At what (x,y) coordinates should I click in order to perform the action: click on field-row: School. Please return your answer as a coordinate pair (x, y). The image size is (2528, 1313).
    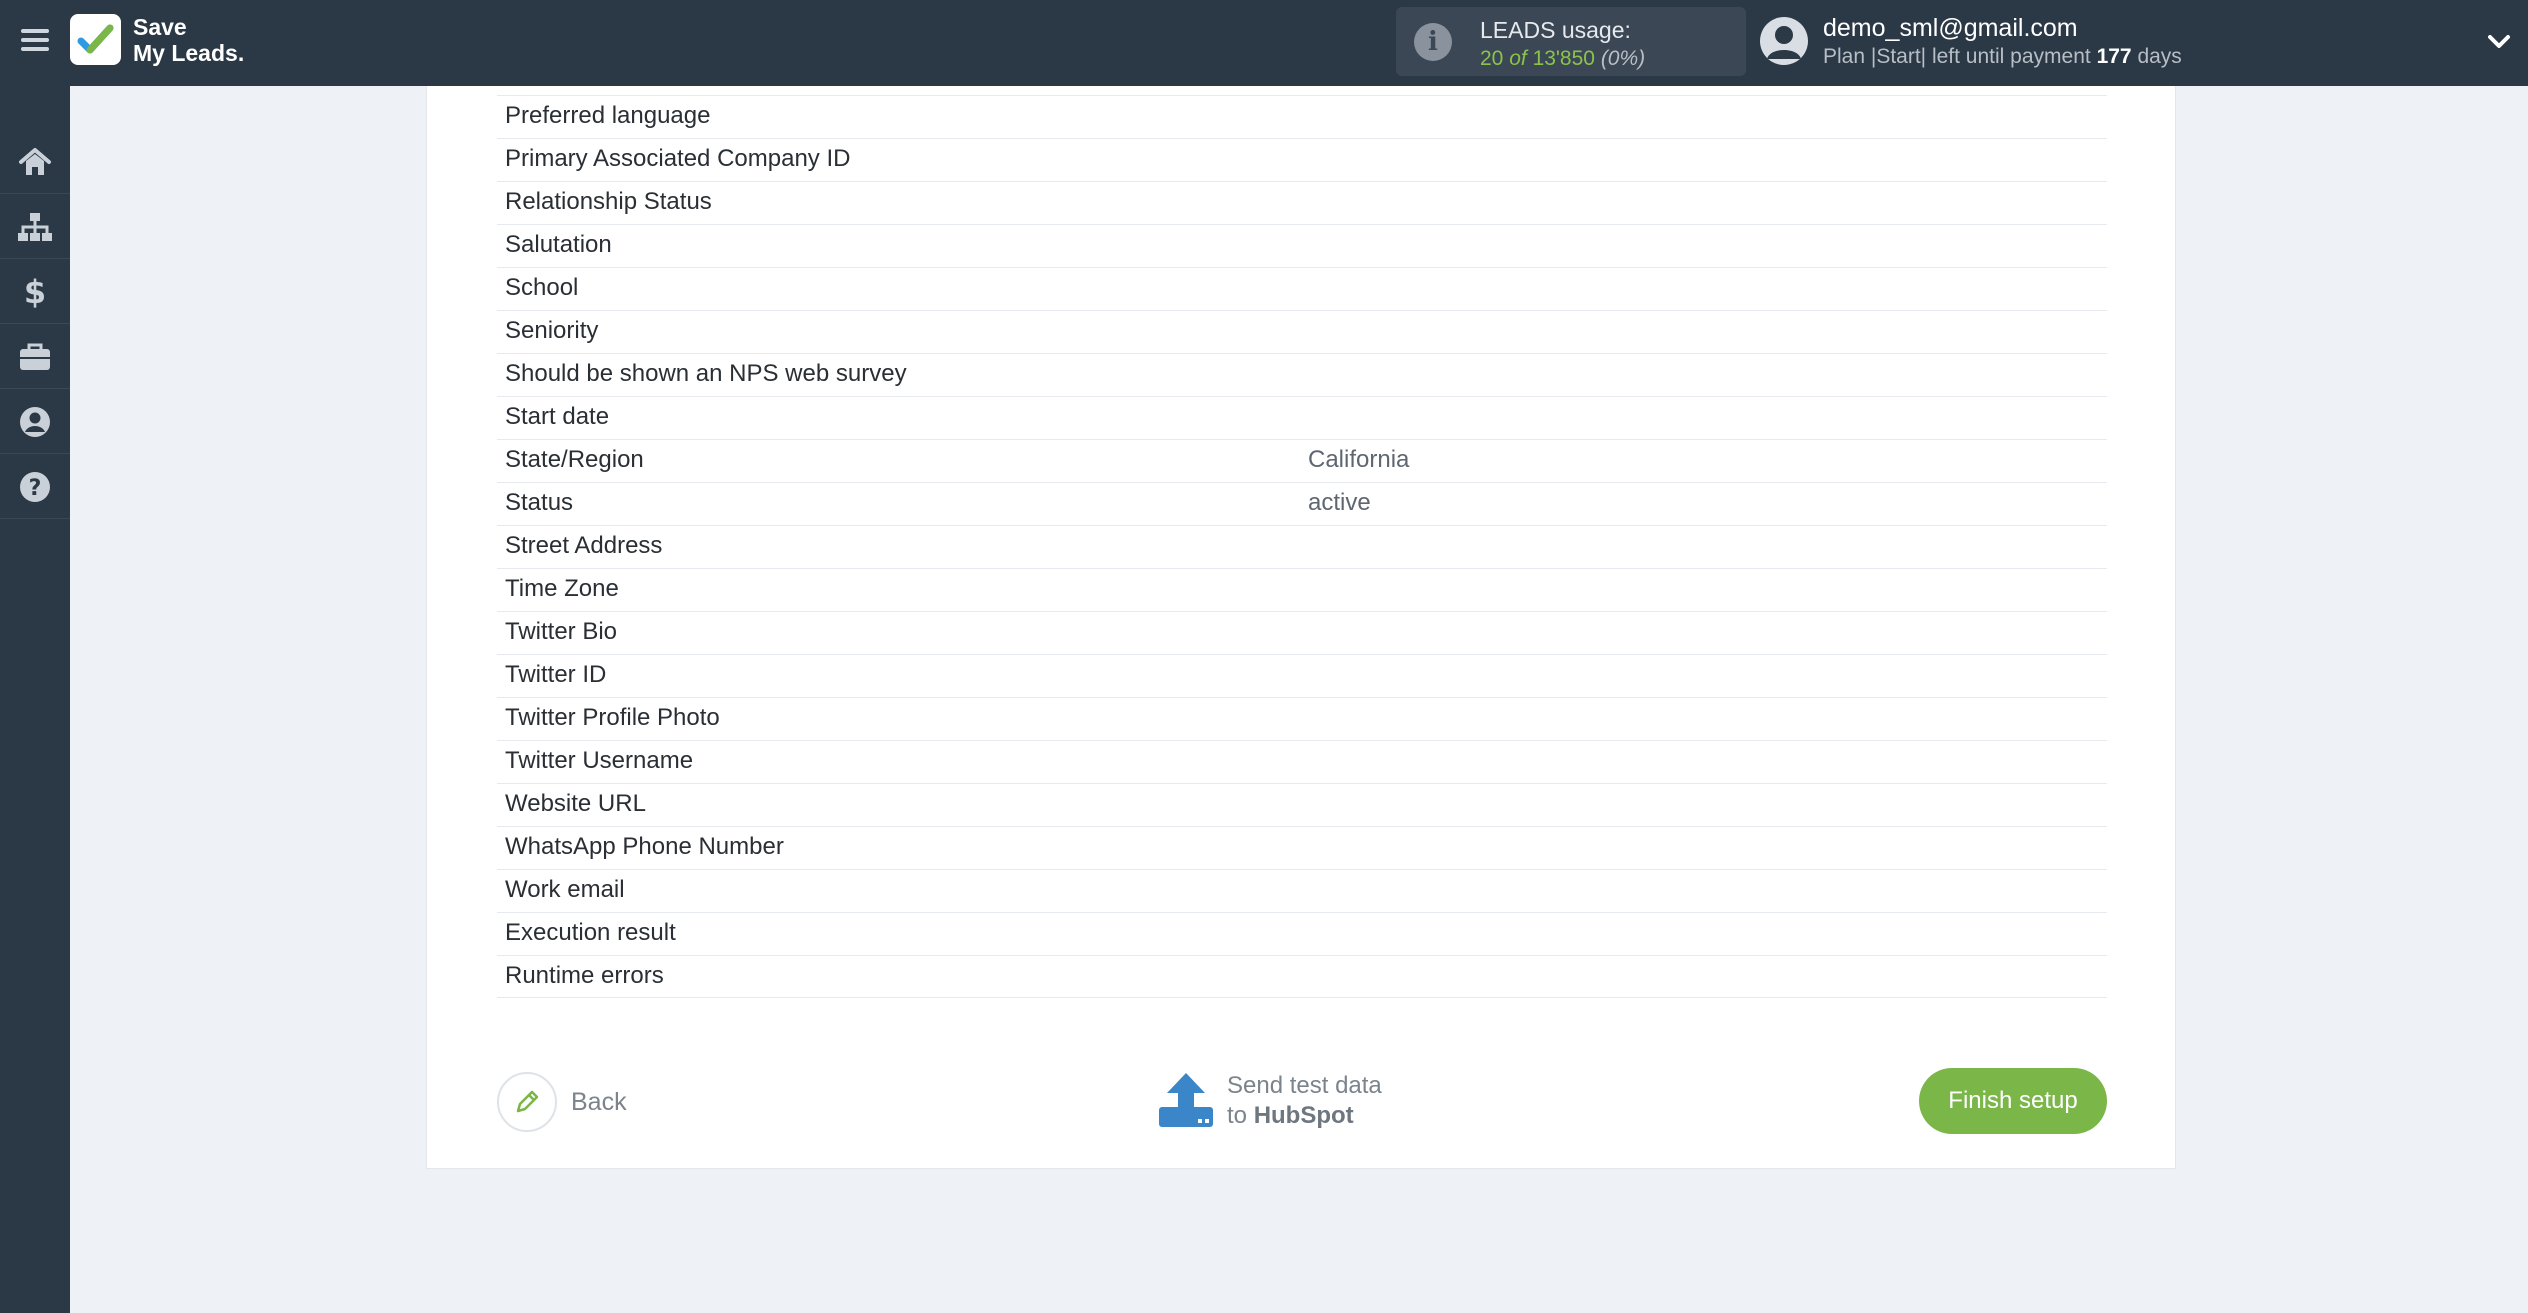
    Looking at the image, I should click on (1302, 288).